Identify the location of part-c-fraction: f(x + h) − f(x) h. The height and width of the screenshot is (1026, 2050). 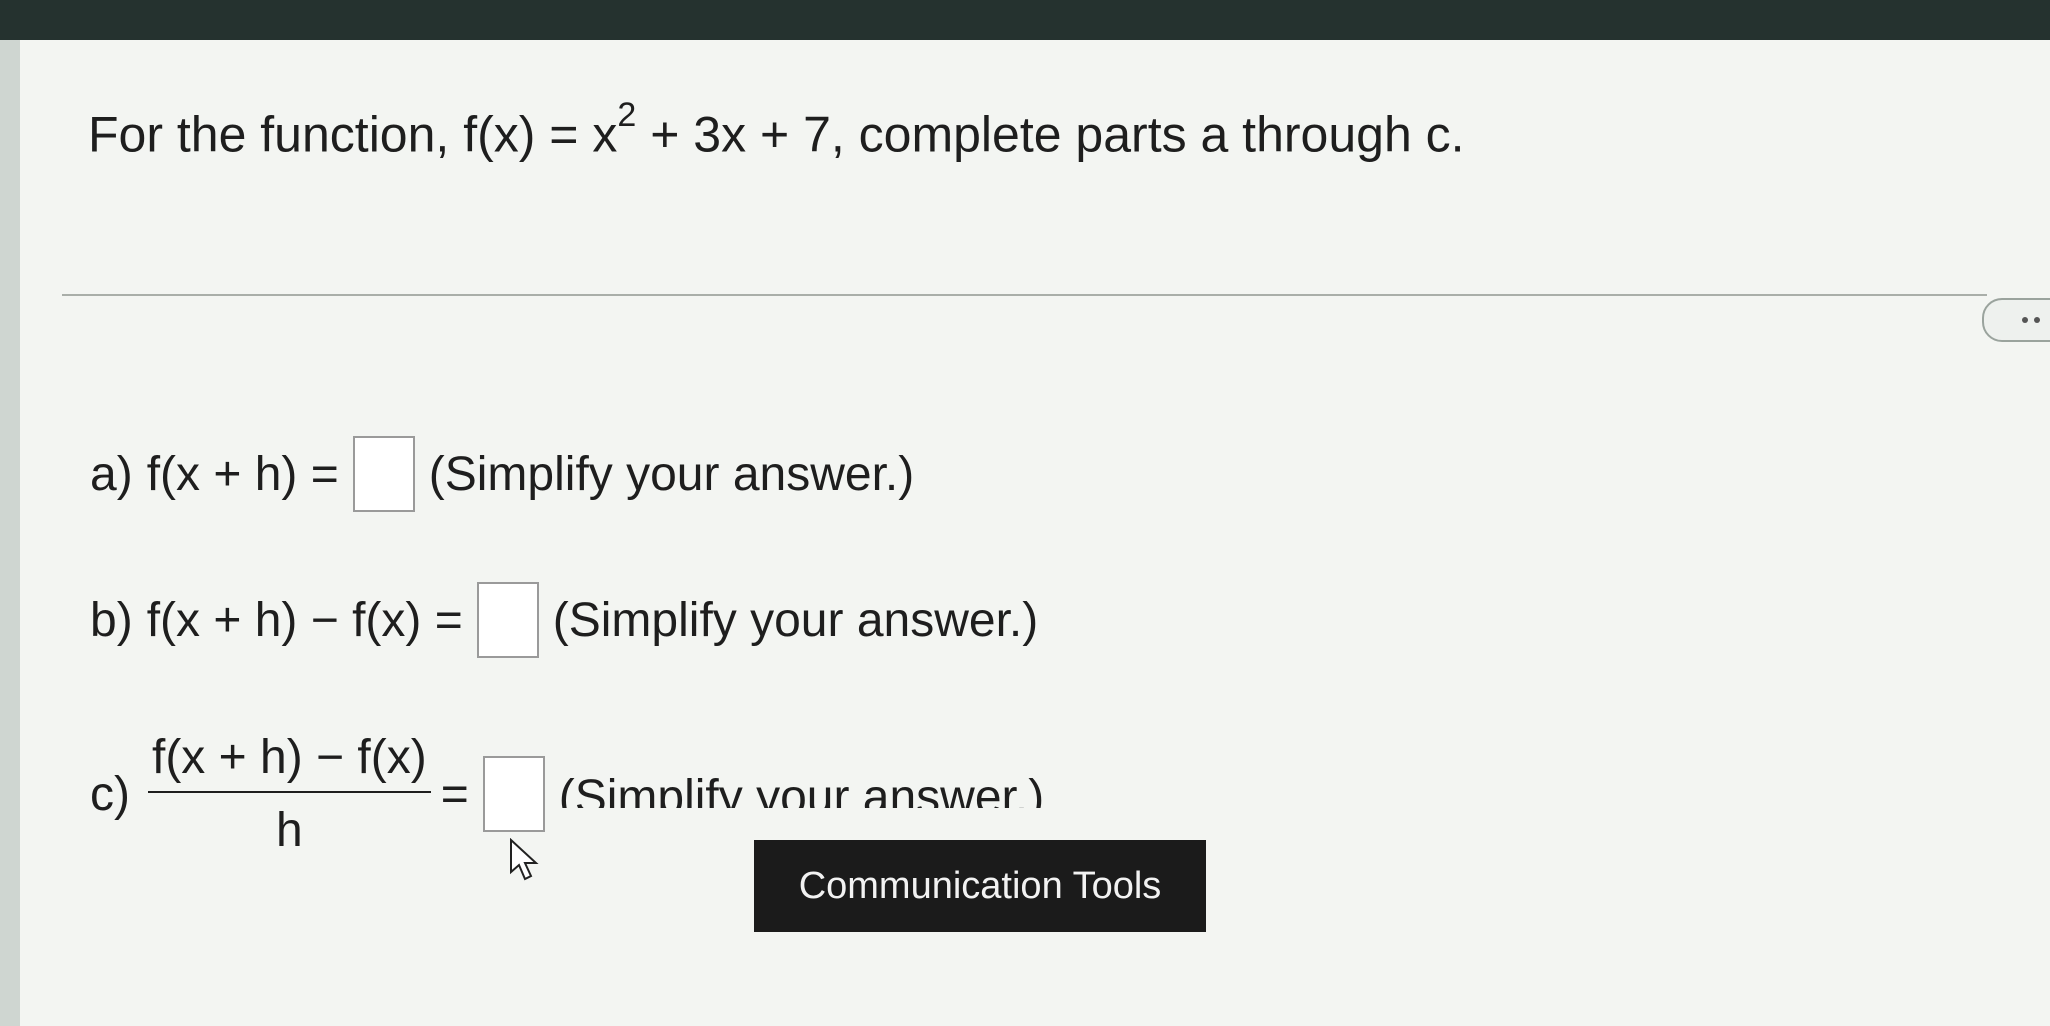
(289, 794).